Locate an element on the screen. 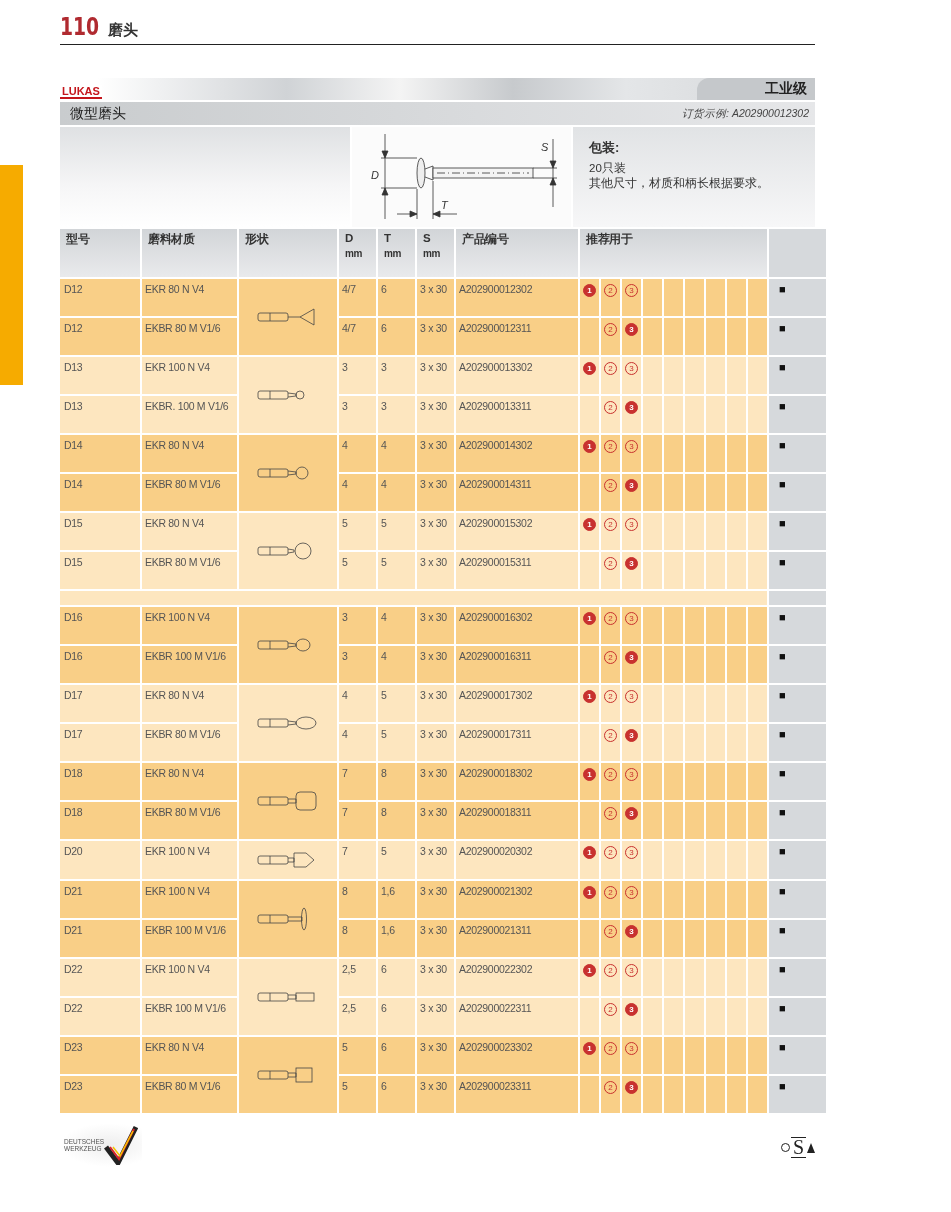 The height and width of the screenshot is (1212, 951). table-cell: A202900018302 is located at coordinates (517, 781).